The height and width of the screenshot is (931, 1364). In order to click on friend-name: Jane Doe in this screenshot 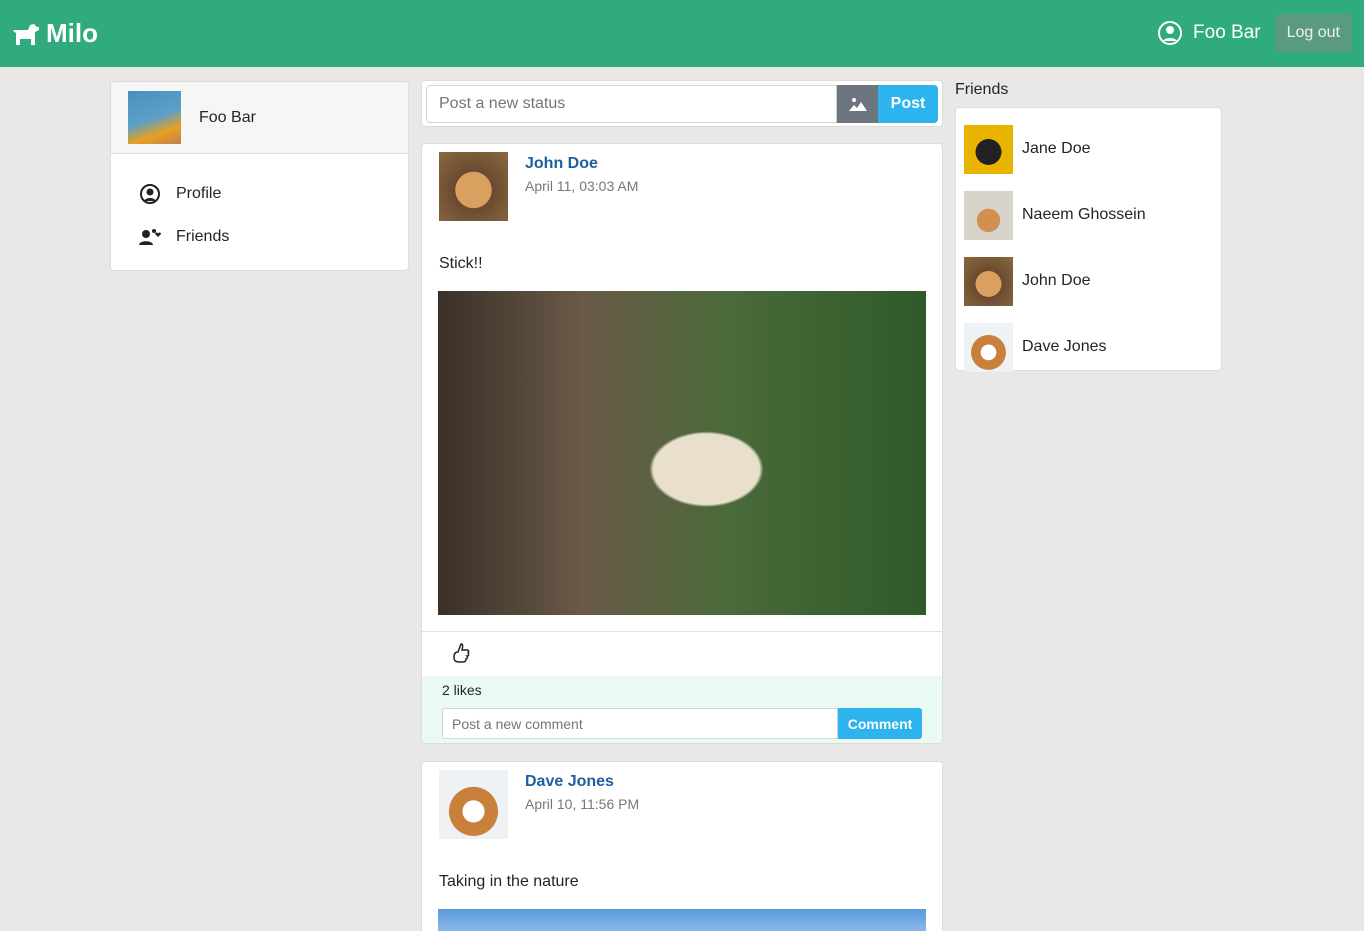, I will do `click(1056, 148)`.